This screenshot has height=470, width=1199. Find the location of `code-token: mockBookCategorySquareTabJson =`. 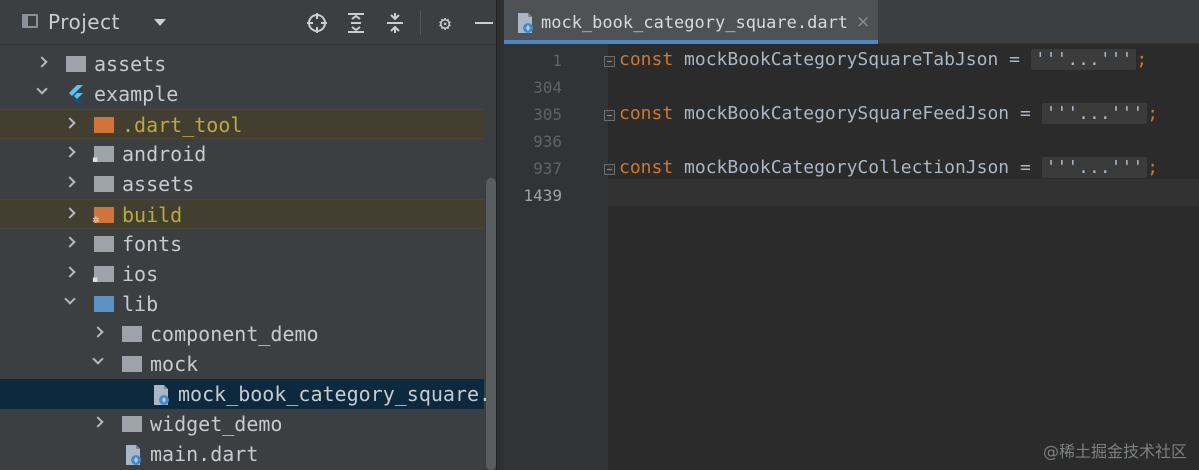

code-token: mockBookCategorySquareTabJson = is located at coordinates (852, 59).